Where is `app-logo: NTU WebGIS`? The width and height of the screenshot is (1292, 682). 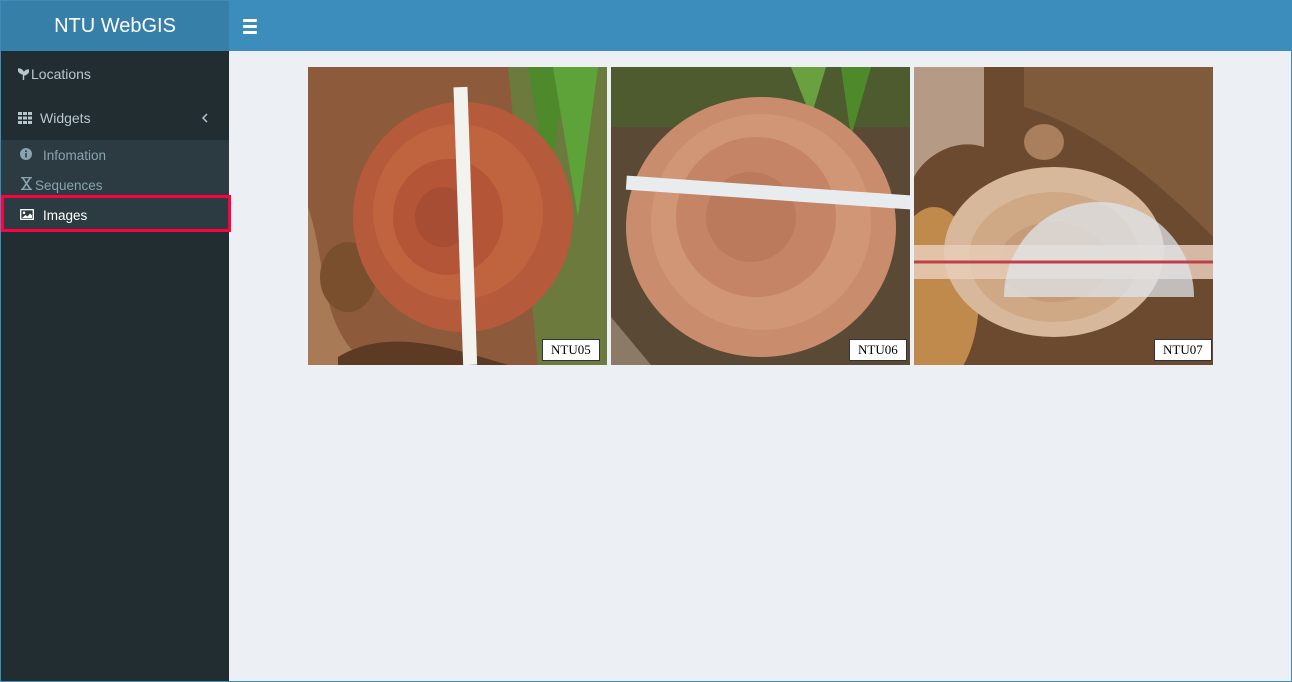 app-logo: NTU WebGIS is located at coordinates (115, 26).